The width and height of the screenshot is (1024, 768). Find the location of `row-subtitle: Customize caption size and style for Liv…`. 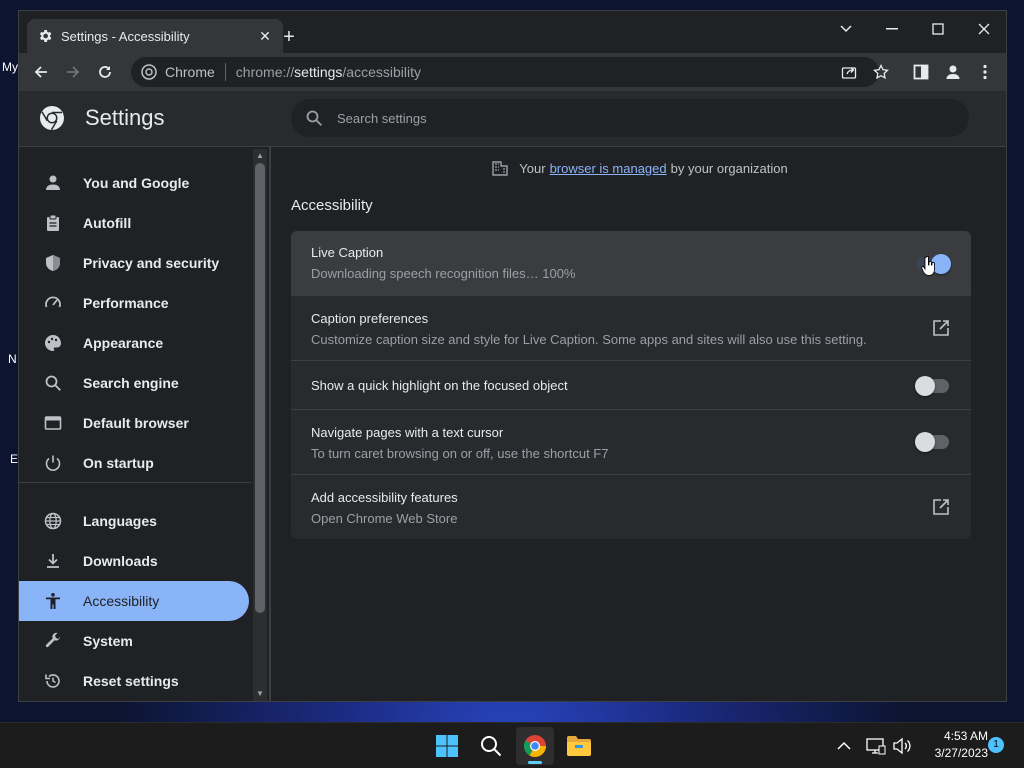

row-subtitle: Customize caption size and style for Liv… is located at coordinates (589, 339).